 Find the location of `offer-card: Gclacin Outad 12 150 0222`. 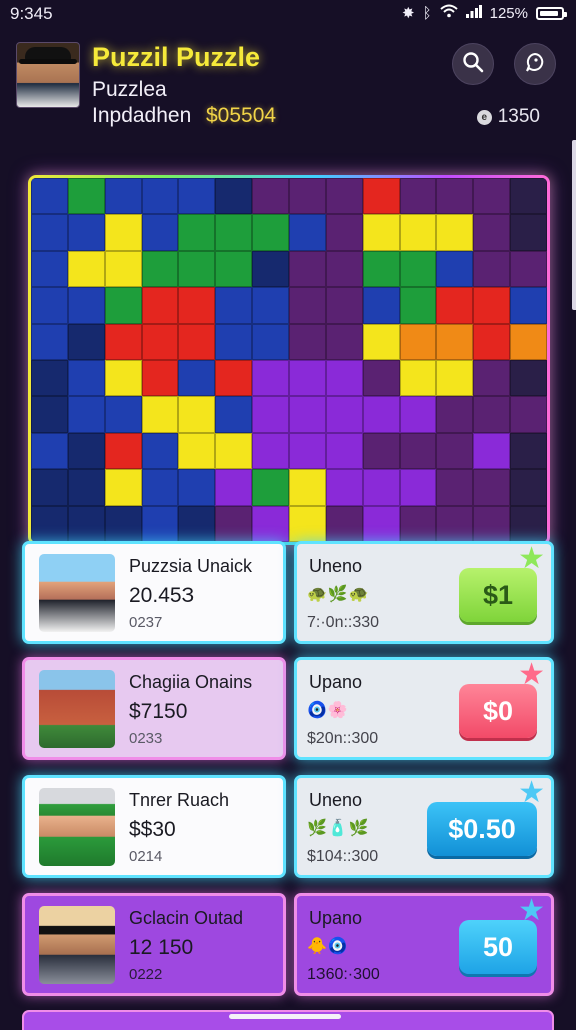

offer-card: Gclacin Outad 12 150 0222 is located at coordinates (154, 944).